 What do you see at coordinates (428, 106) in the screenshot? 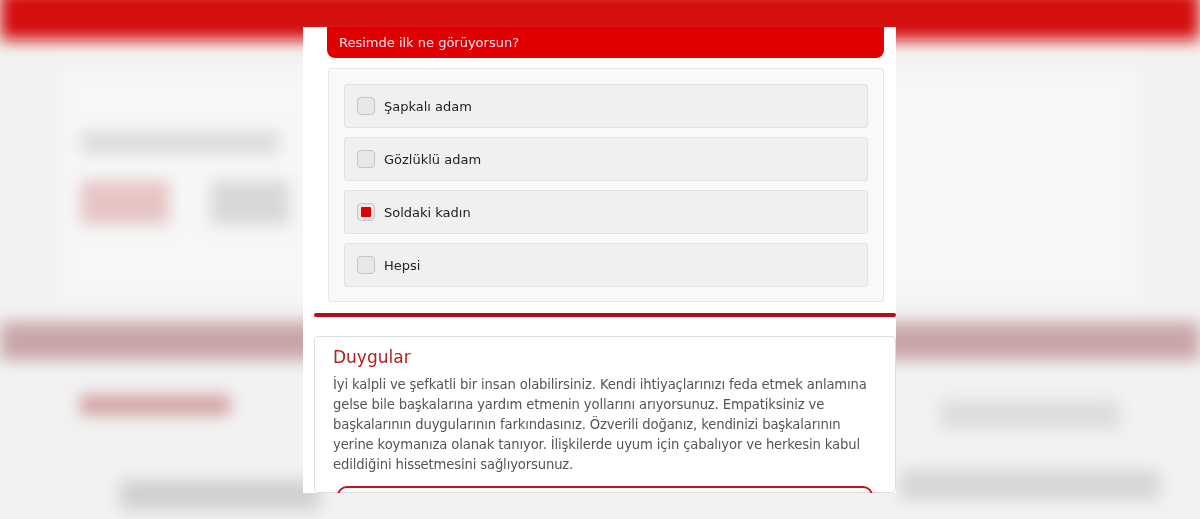
I see `option-label: Şapkalı adam` at bounding box center [428, 106].